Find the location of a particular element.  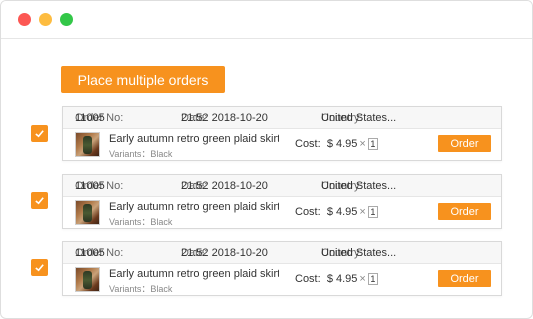

maximize-window-button is located at coordinates (66, 19).